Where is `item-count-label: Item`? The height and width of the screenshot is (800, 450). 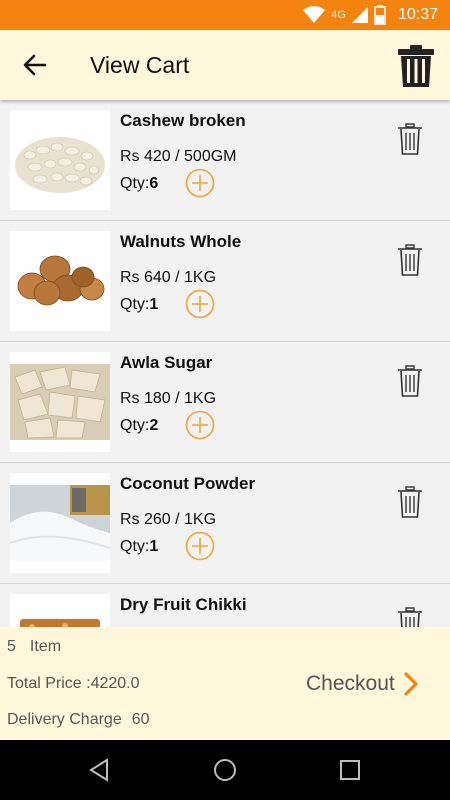 item-count-label: Item is located at coordinates (45, 646).